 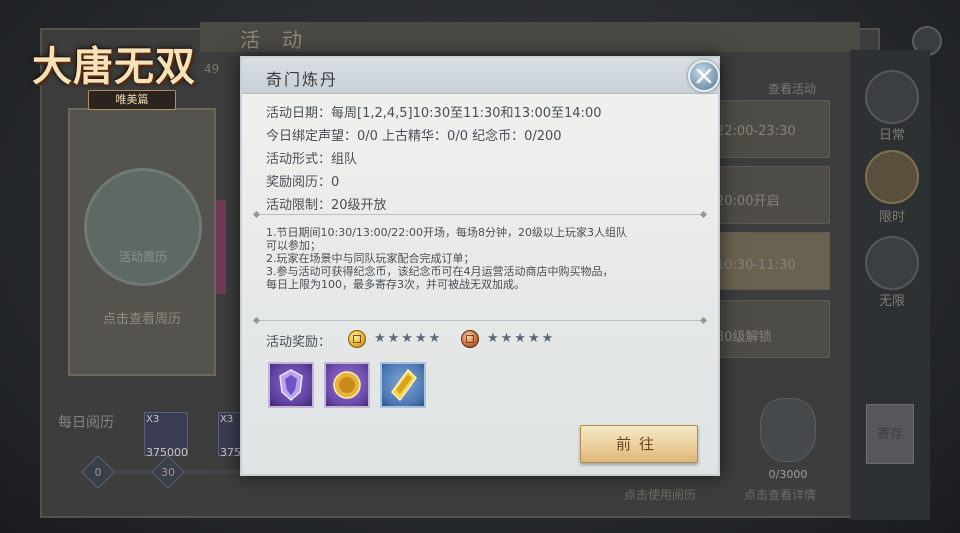 What do you see at coordinates (890, 434) in the screenshot?
I see `store-button: 寄存` at bounding box center [890, 434].